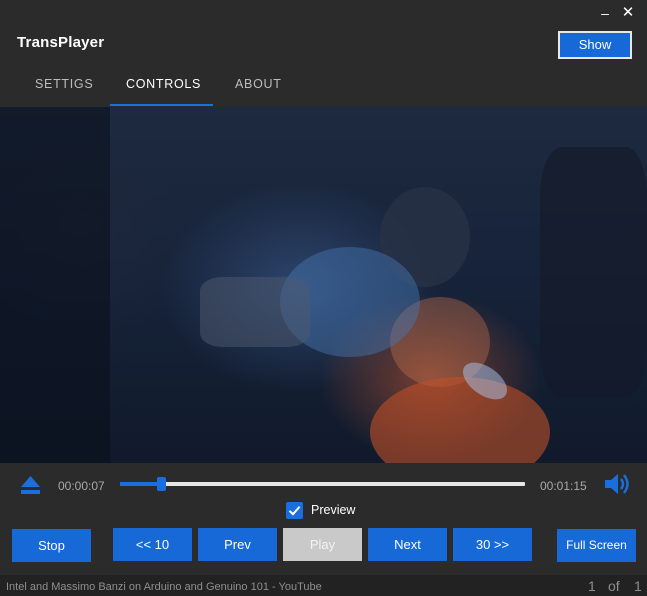  I want to click on preview-checkbox, so click(294, 510).